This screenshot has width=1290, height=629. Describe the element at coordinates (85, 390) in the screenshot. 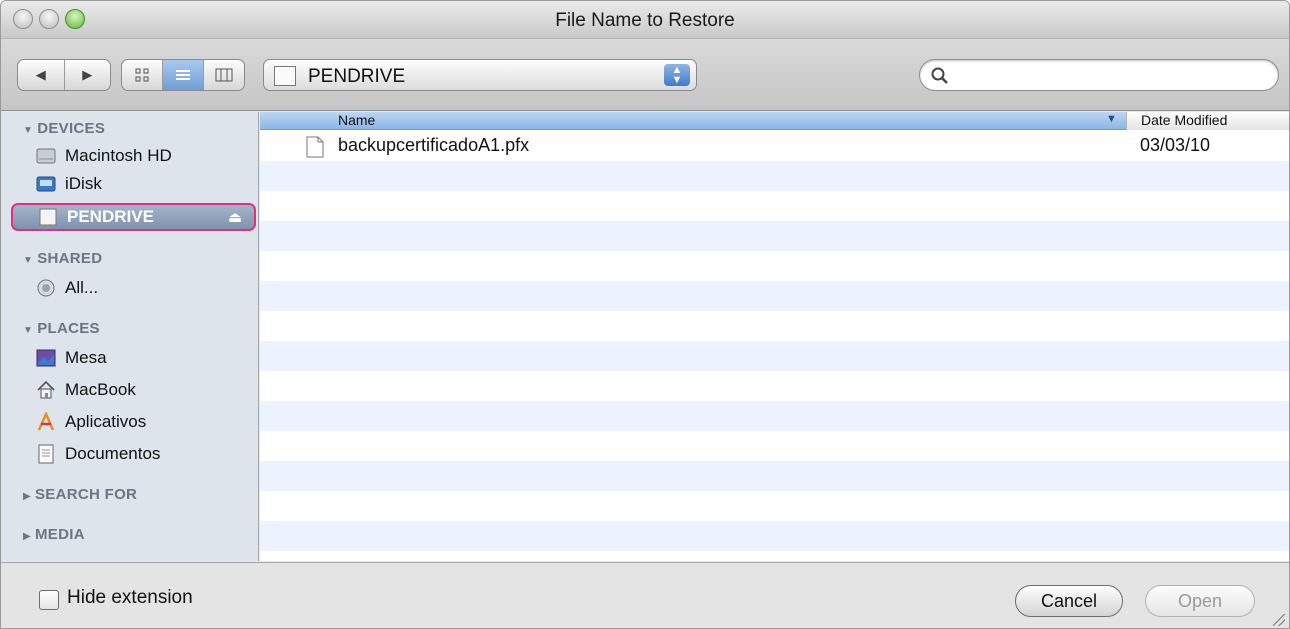

I see `sidebar-item-macbook: MacBook` at that location.